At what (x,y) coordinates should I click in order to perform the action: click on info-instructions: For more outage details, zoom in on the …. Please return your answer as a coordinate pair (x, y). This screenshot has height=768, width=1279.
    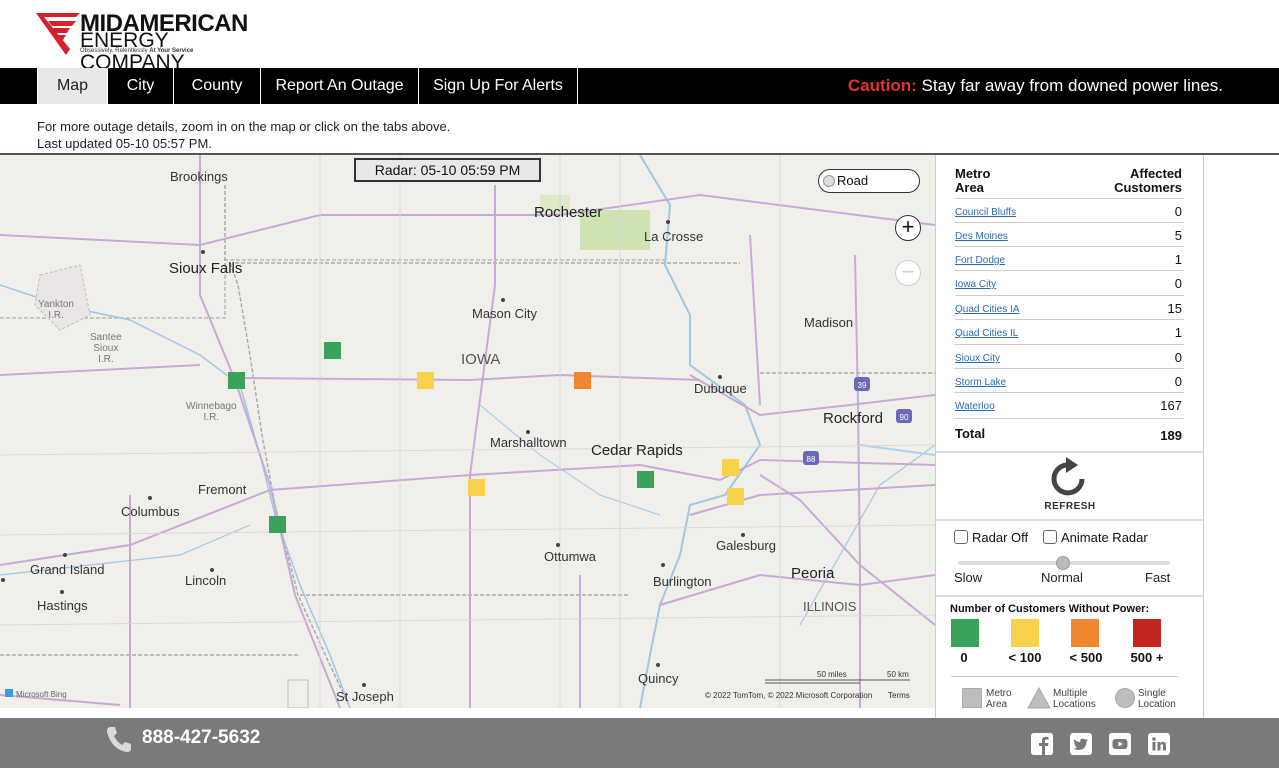
    Looking at the image, I should click on (244, 126).